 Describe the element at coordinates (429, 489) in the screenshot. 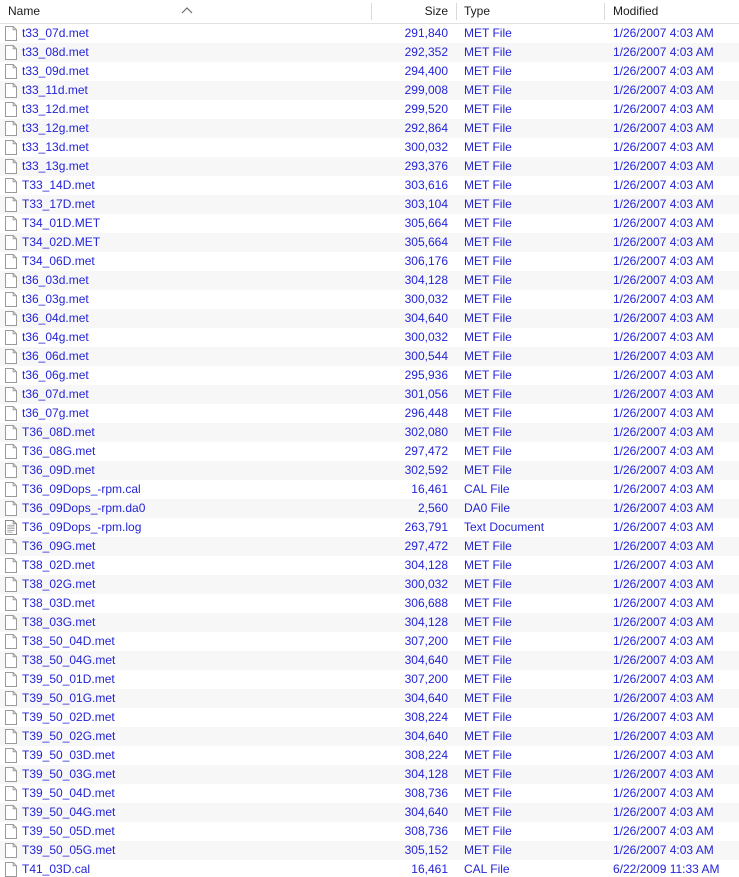

I see `file-size-cell: 16,461` at that location.